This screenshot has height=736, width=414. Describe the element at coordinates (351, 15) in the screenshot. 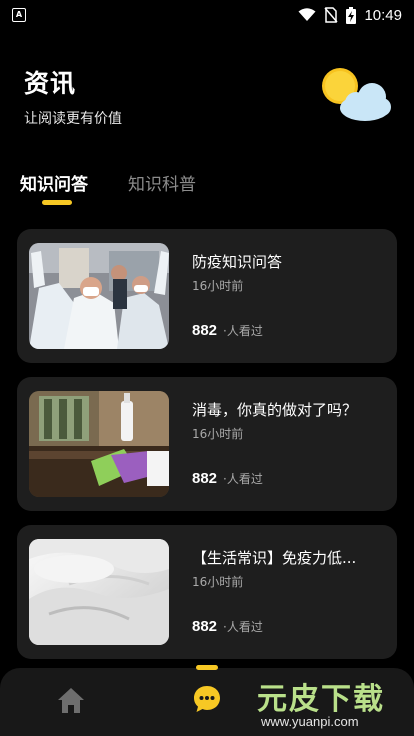

I see `battery-charging-icon` at that location.